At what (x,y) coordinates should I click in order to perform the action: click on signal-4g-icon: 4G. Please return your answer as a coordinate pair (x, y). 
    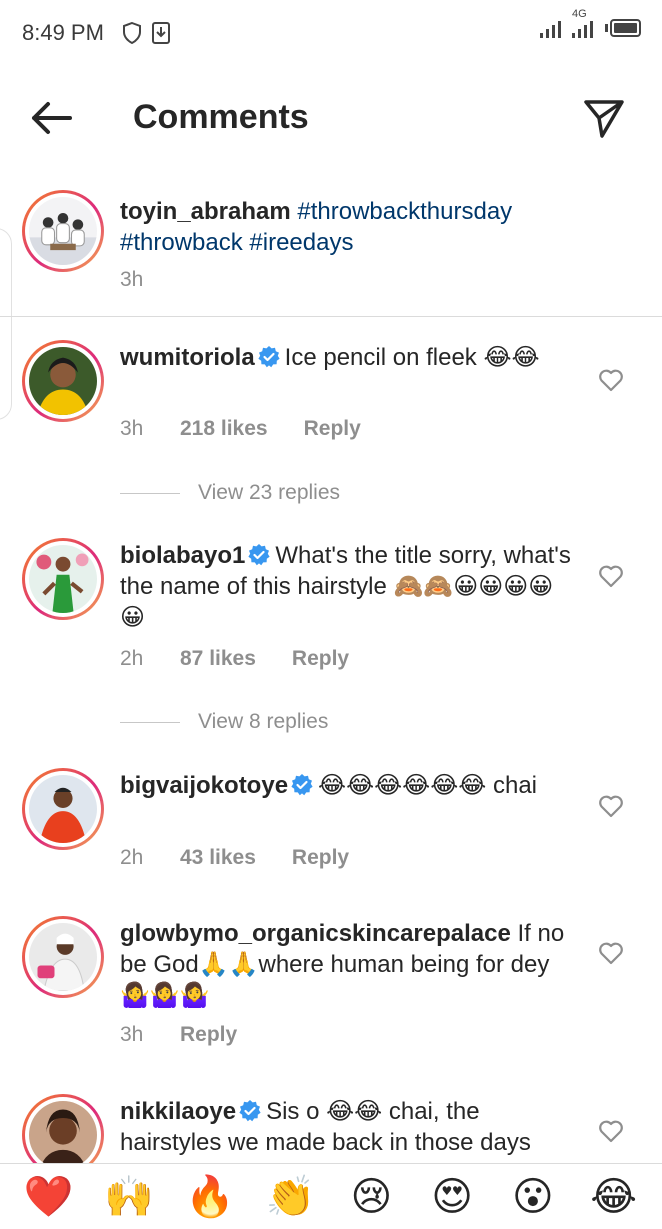
    Looking at the image, I should click on (584, 25).